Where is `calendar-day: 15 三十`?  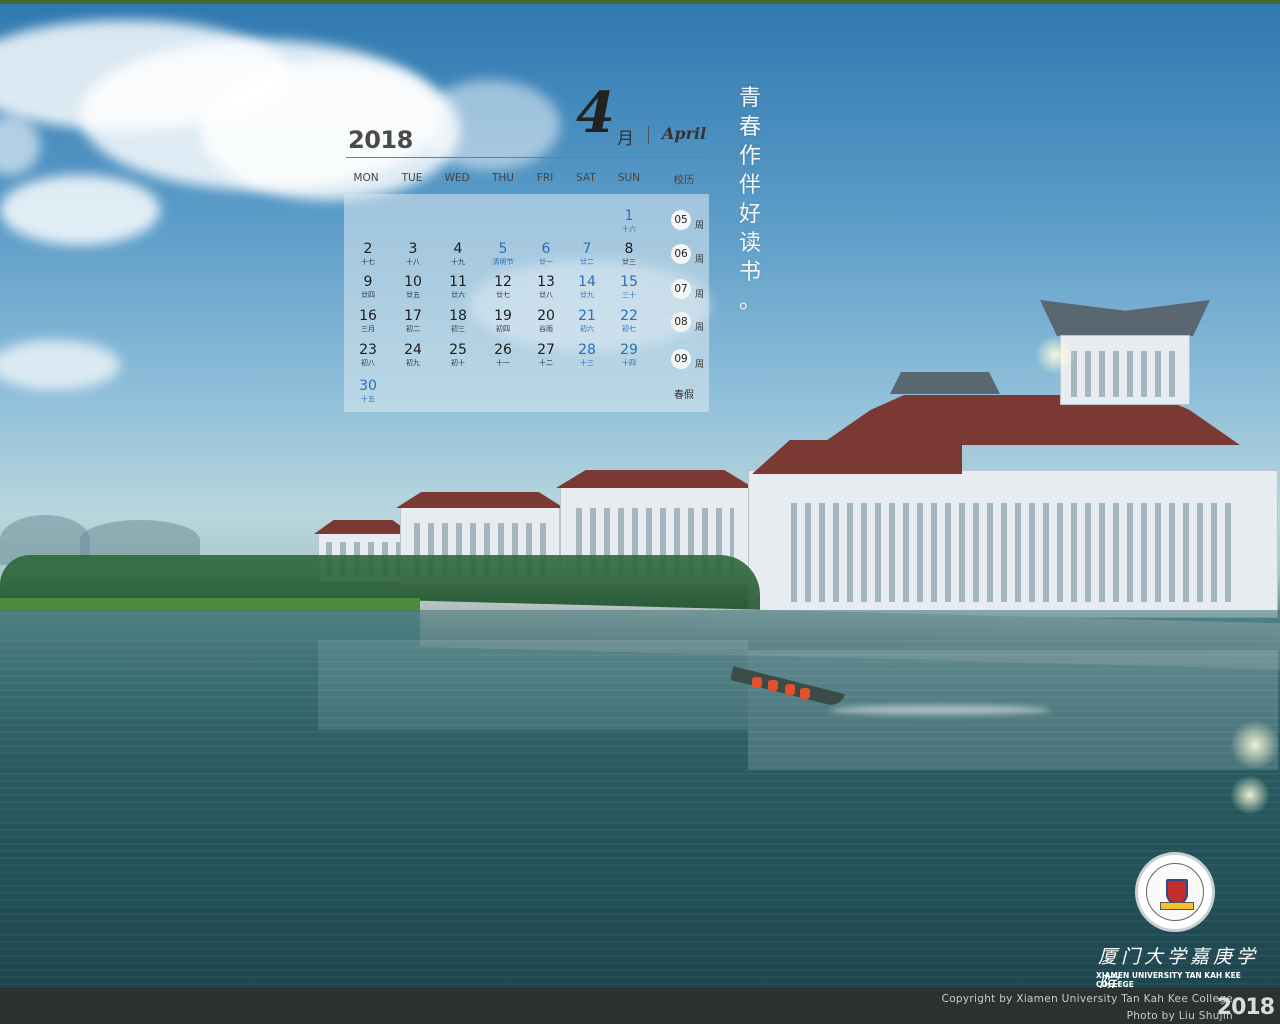
calendar-day: 15 三十 is located at coordinates (629, 287).